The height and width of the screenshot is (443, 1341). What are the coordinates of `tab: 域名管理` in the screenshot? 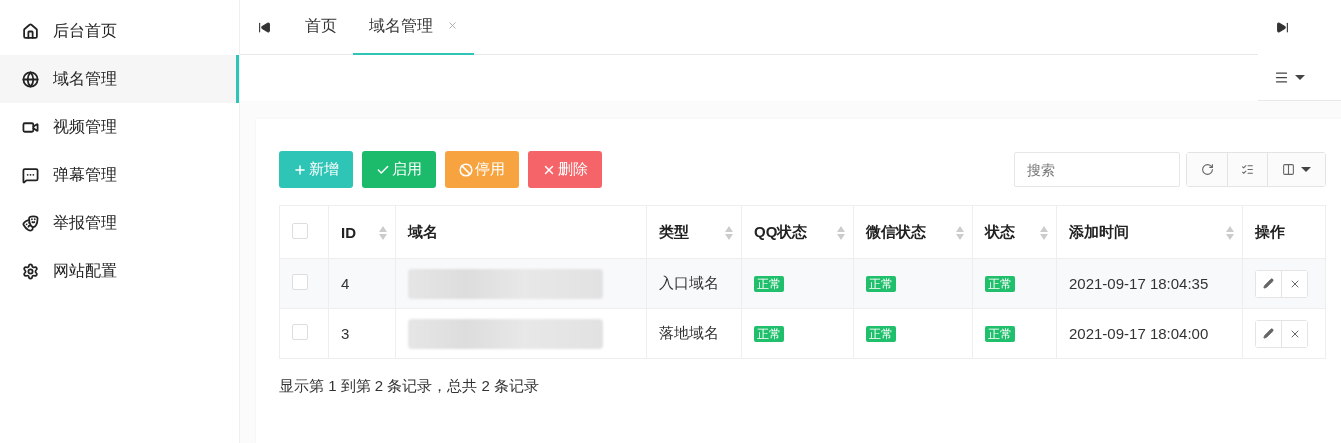 It's located at (413, 27).